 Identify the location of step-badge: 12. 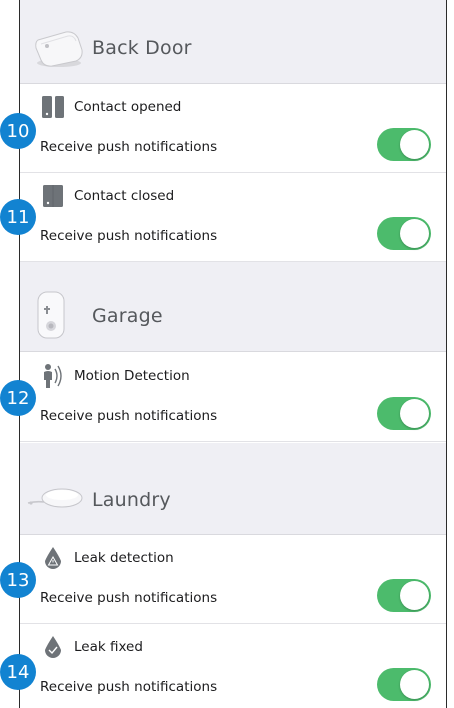
(18, 398).